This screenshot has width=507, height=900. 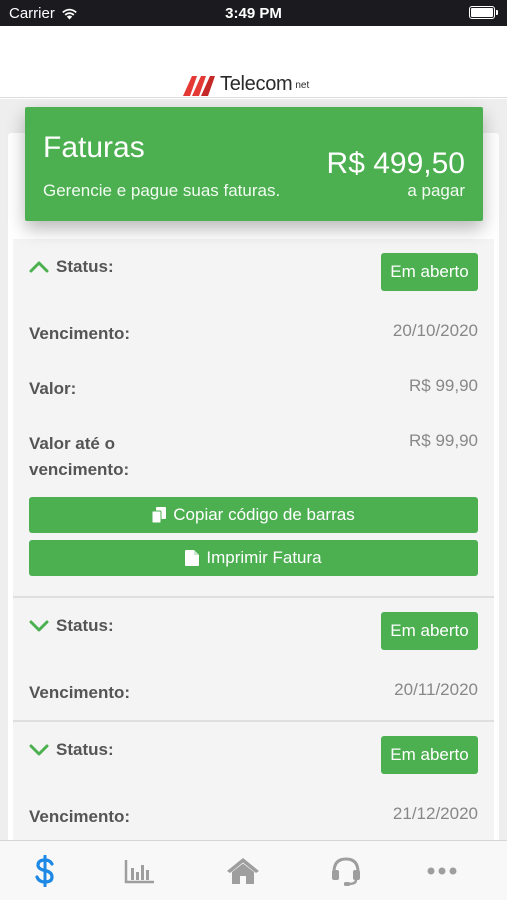 I want to click on tab-more, so click(x=442, y=871).